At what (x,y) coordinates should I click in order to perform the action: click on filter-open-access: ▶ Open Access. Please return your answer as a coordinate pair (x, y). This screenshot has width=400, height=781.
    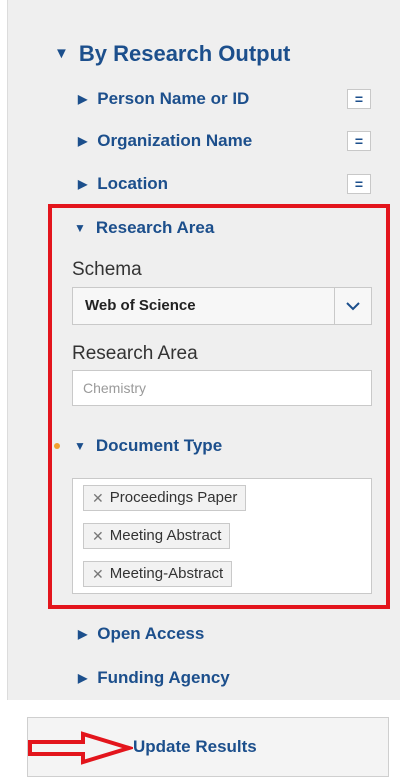
    Looking at the image, I should click on (141, 634).